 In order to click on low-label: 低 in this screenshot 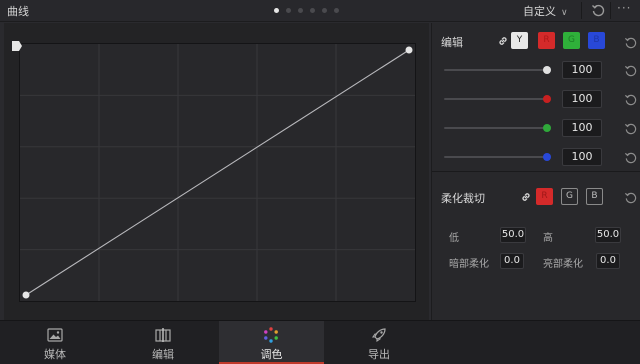, I will do `click(454, 238)`.